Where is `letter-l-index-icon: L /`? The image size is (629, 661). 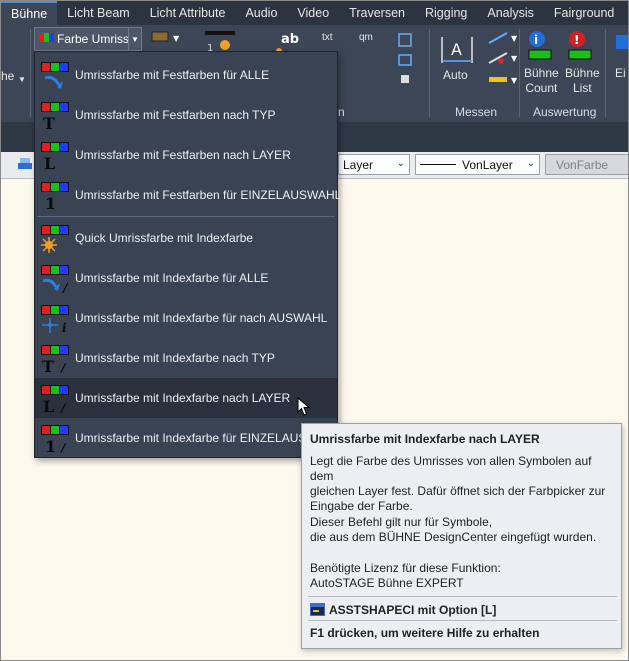
letter-l-index-icon: L / is located at coordinates (55, 399).